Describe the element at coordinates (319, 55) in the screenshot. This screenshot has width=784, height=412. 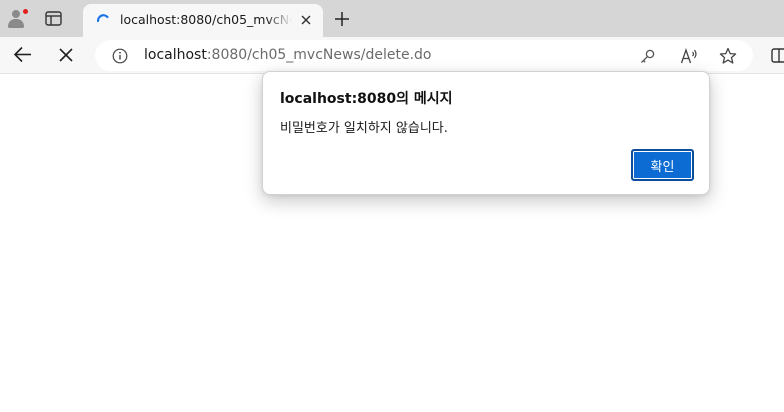
I see `url-path: :8080/ch05_mvcNews/delete.do` at that location.